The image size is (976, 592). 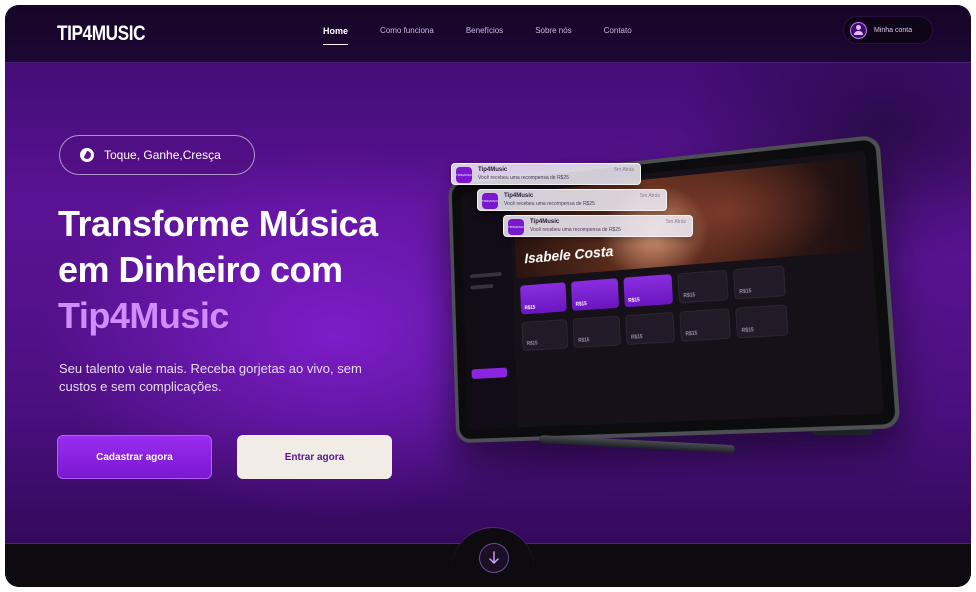 What do you see at coordinates (134, 457) in the screenshot?
I see `signup-button: Cadastrar agora` at bounding box center [134, 457].